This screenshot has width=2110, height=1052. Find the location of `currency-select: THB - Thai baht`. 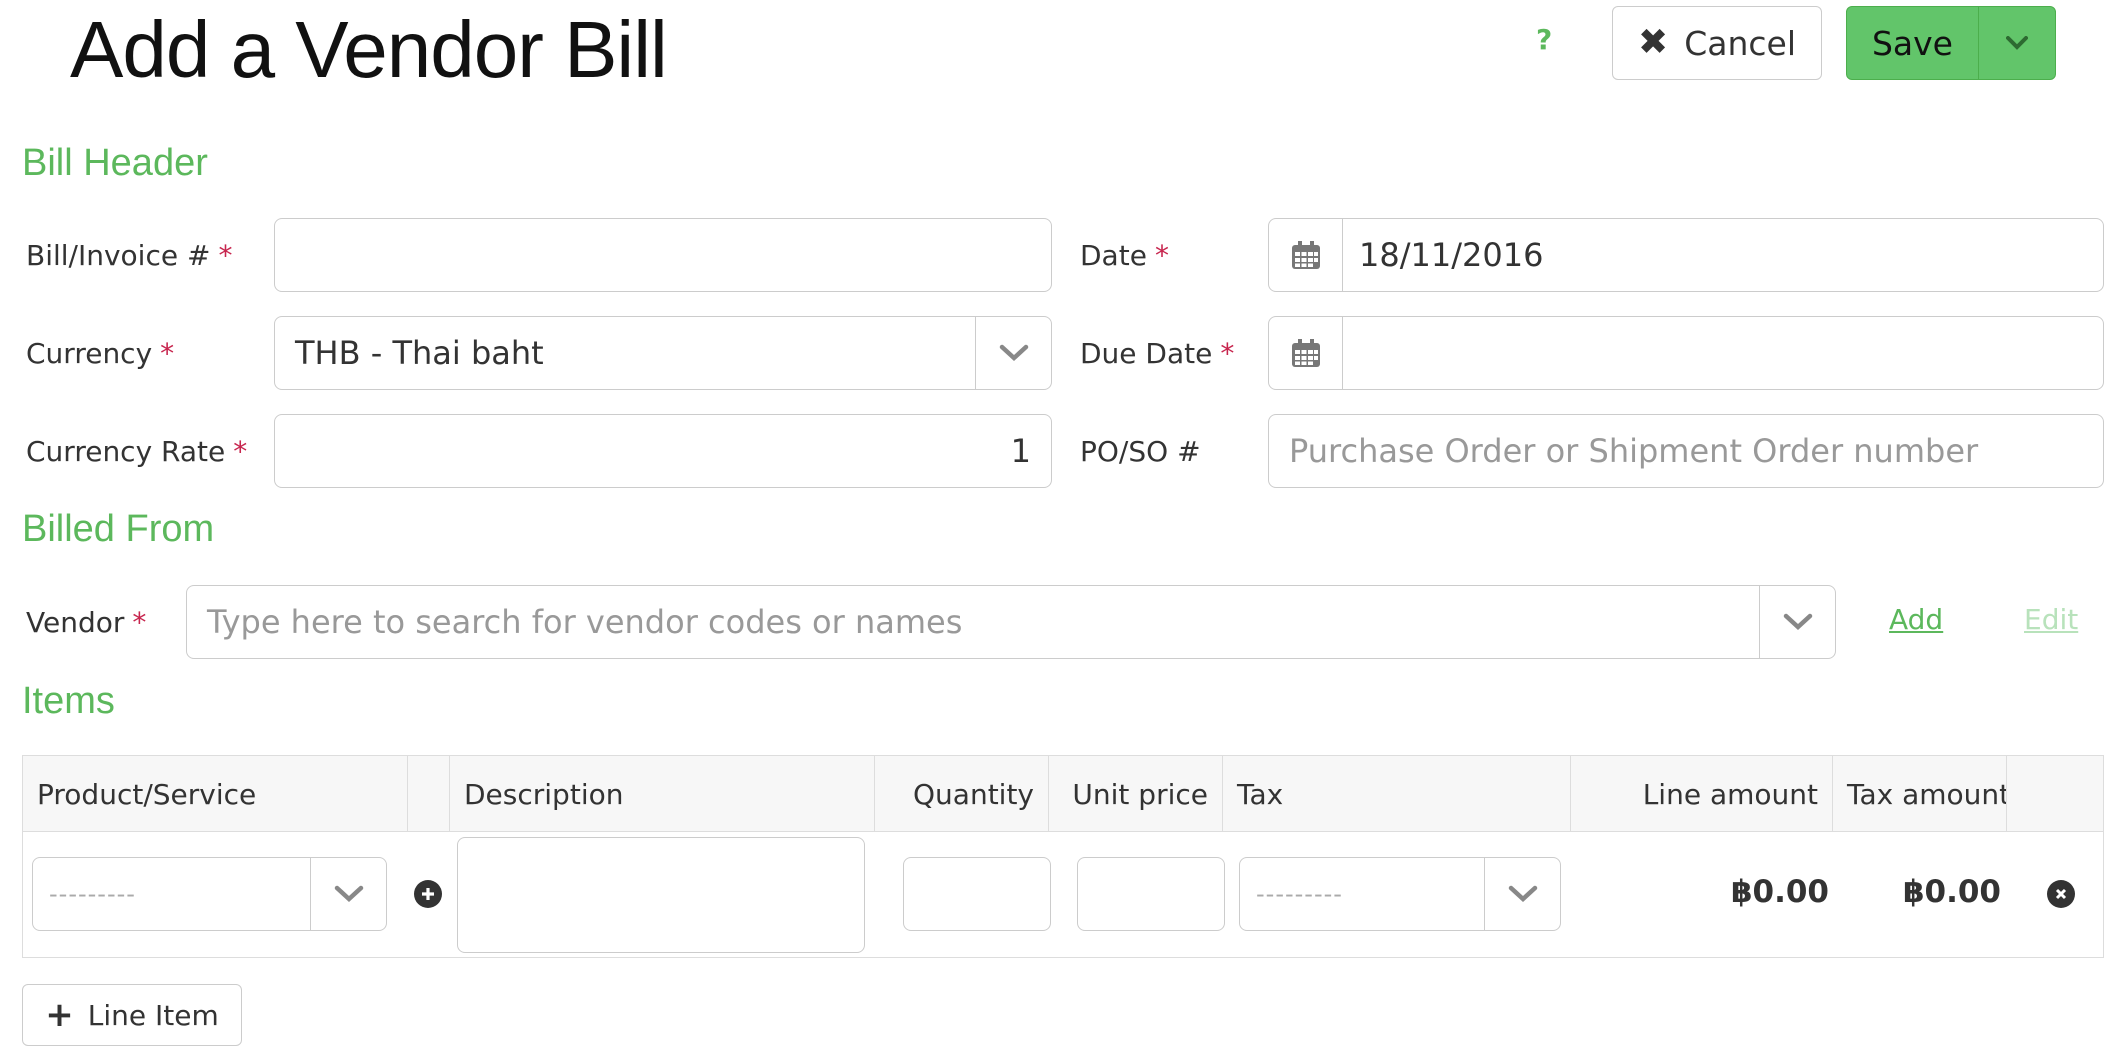

currency-select: THB - Thai baht is located at coordinates (663, 353).